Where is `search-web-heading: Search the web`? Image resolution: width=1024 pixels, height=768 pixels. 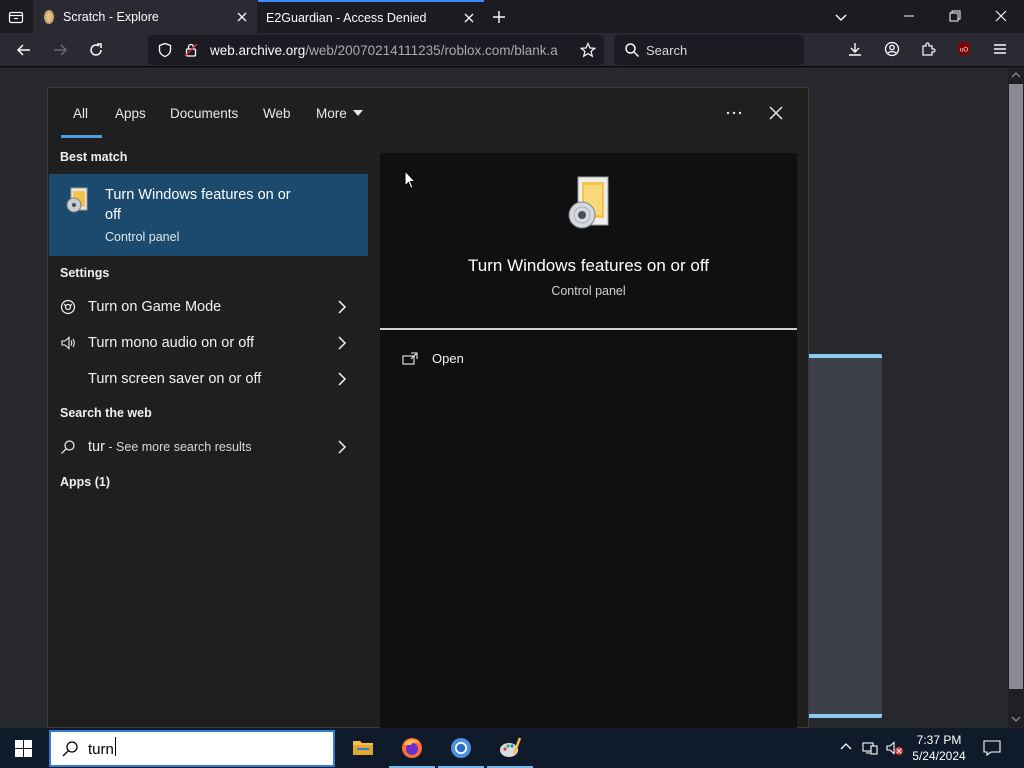 search-web-heading: Search the web is located at coordinates (106, 413).